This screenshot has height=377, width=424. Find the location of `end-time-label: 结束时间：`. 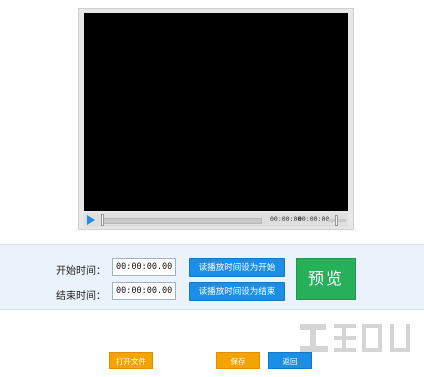

end-time-label: 结束时间： is located at coordinates (81, 296).